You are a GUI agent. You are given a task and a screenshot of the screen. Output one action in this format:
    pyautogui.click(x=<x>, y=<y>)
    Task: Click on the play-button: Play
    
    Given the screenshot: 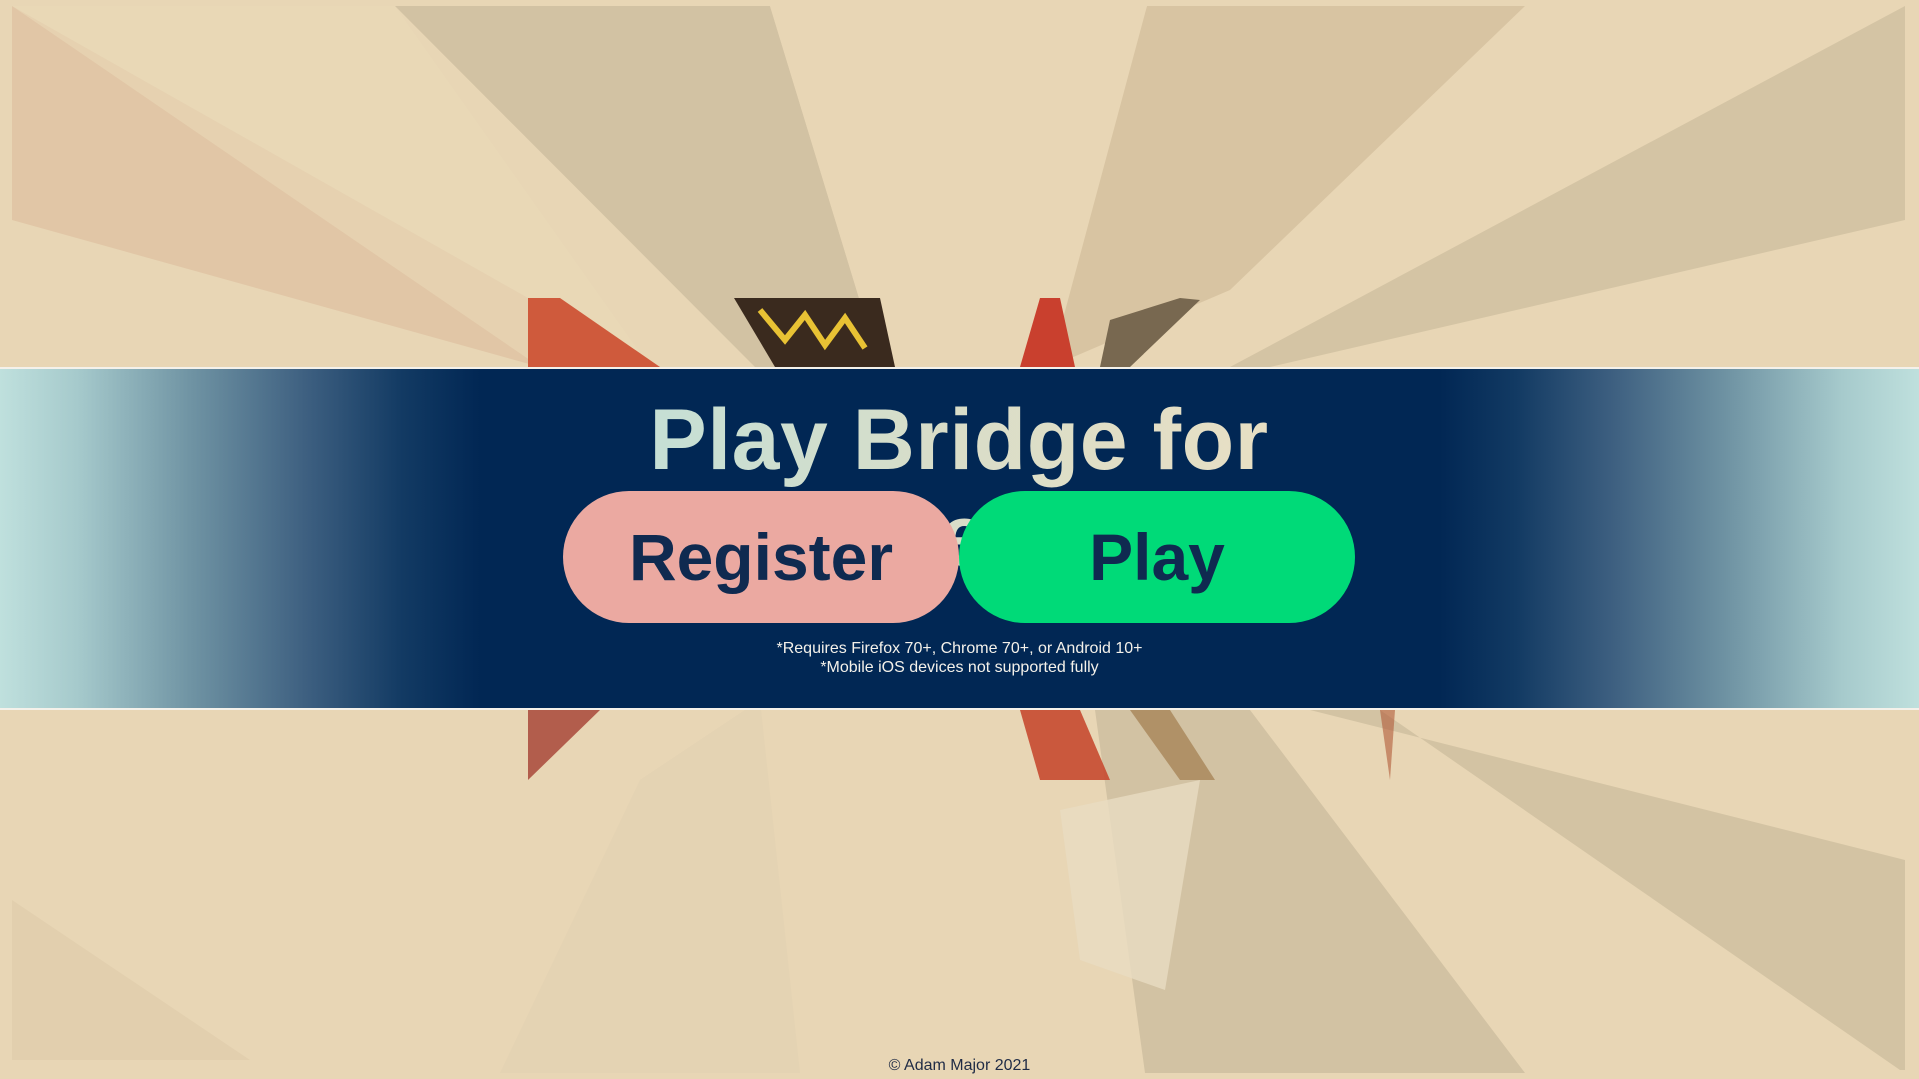 What is the action you would take?
    pyautogui.click(x=1157, y=557)
    